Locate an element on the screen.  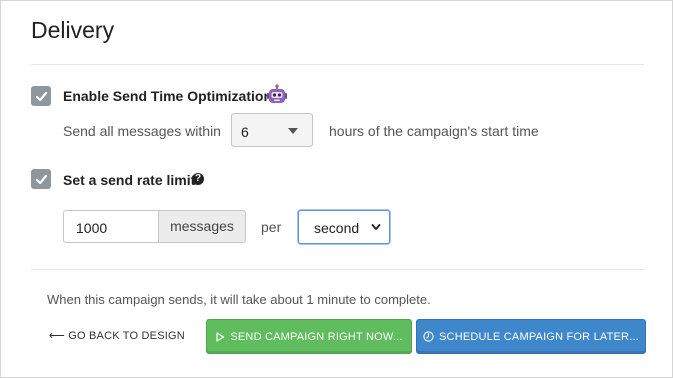
send-time-optimization-checkbox is located at coordinates (41, 96).